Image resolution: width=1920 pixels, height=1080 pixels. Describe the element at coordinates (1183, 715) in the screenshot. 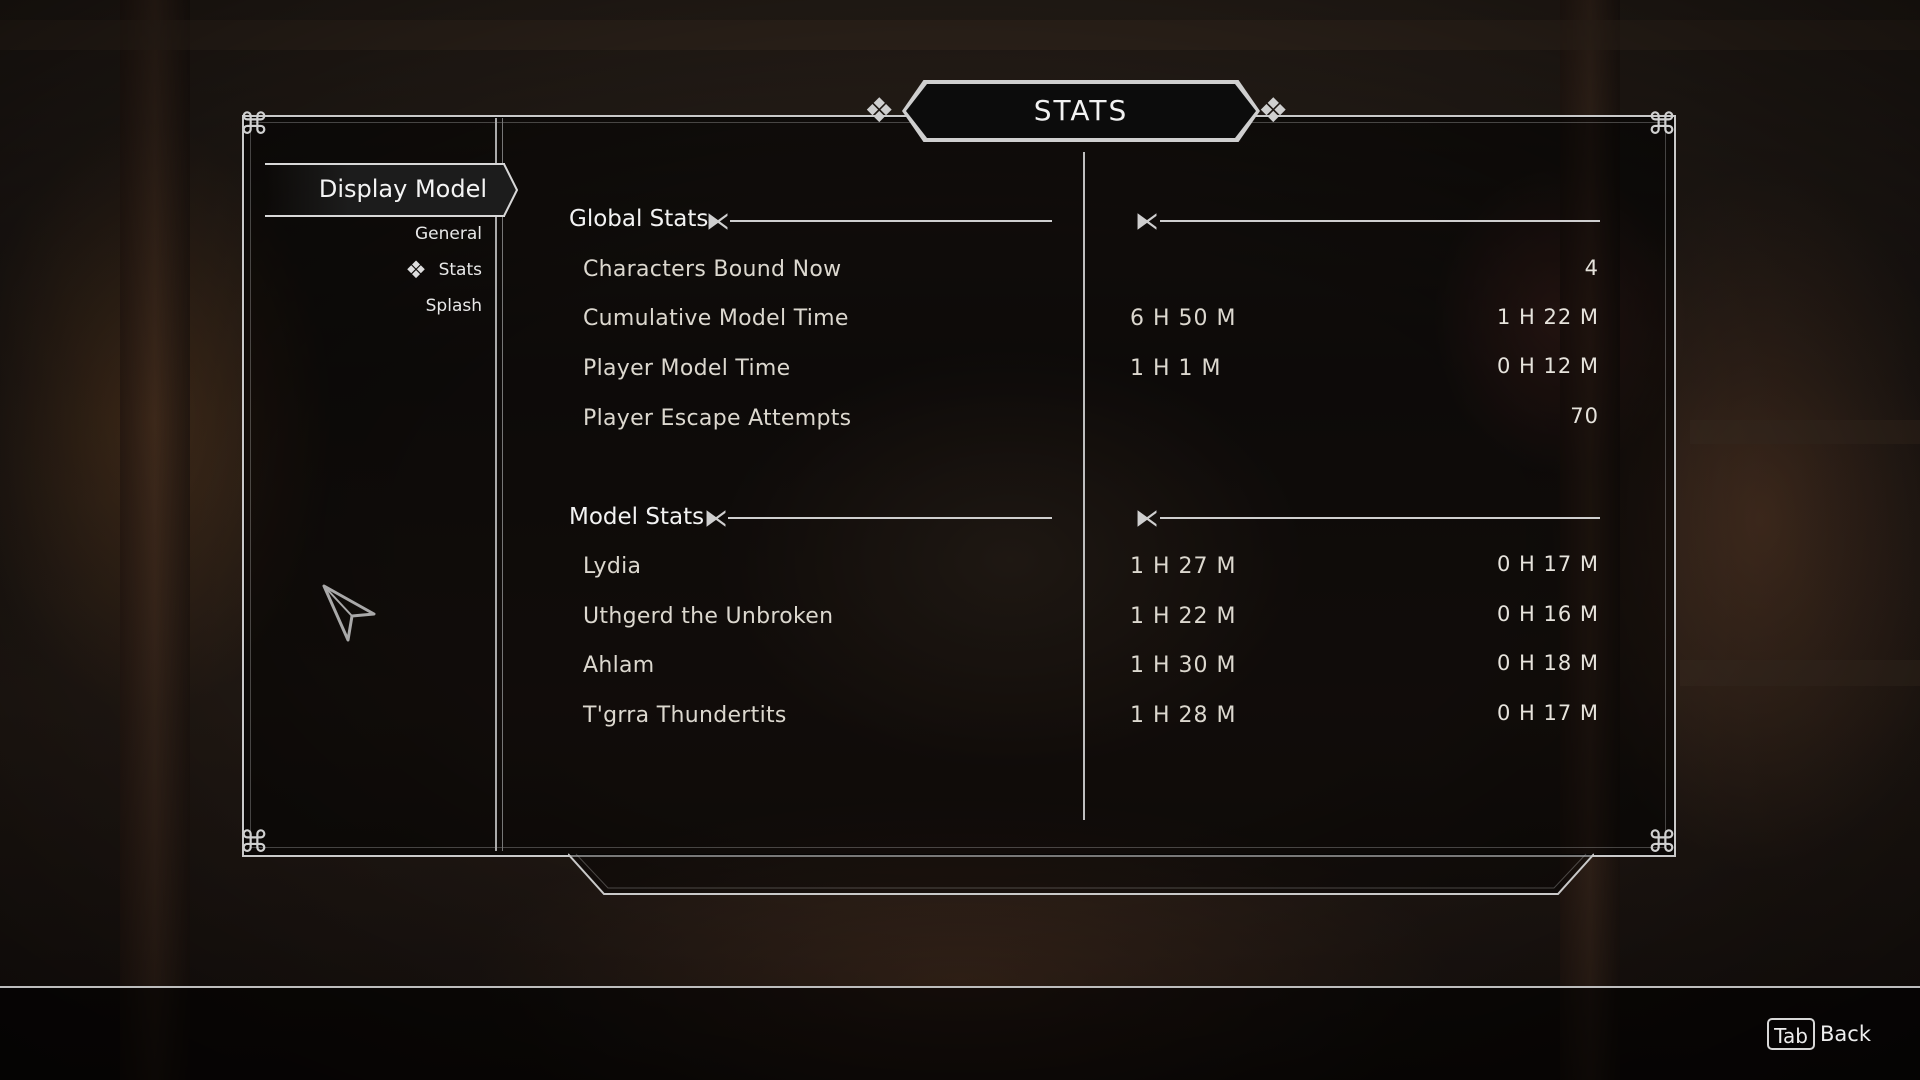

I see `model-time-total: 1 H 28 M` at that location.